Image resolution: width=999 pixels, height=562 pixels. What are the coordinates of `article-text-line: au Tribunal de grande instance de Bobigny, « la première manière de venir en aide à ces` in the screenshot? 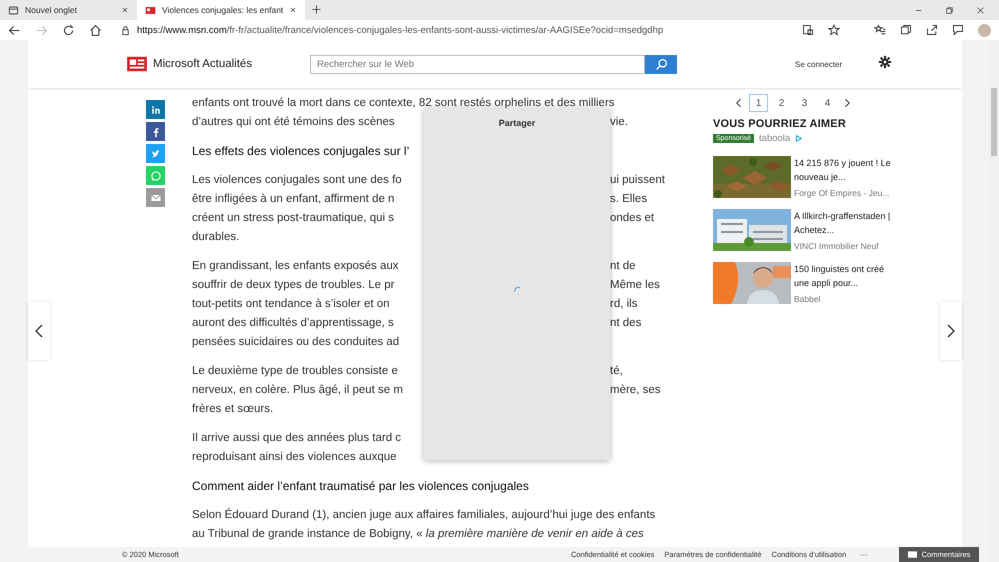 It's located at (418, 534).